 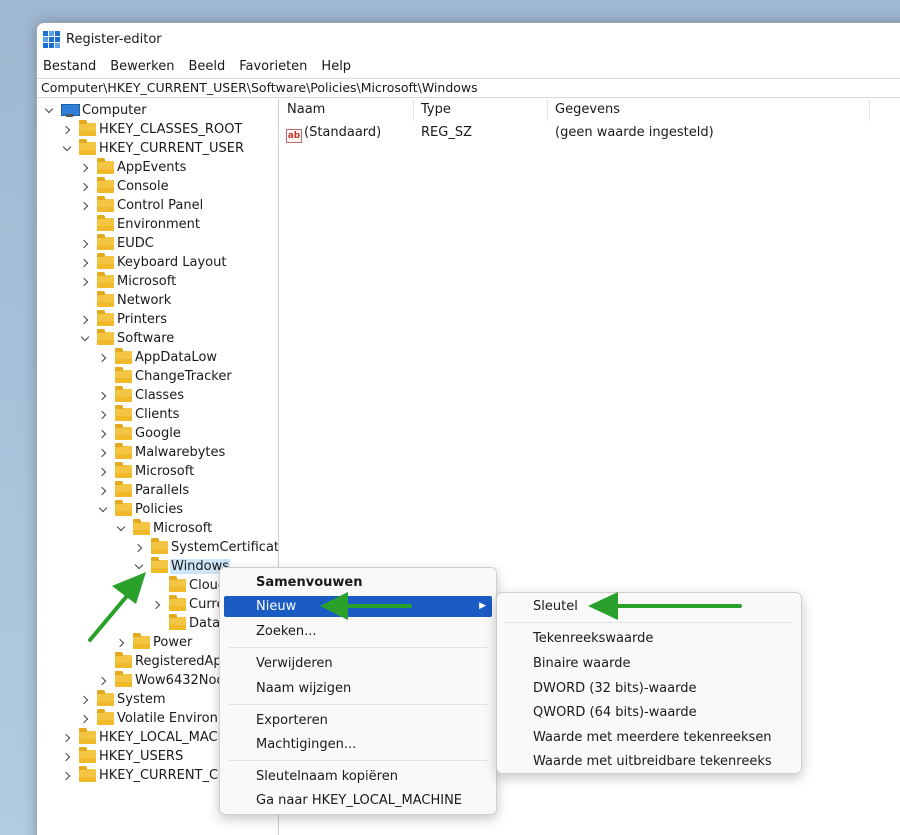 What do you see at coordinates (358, 606) in the screenshot?
I see `menu-item-new: Nieuw ▶` at bounding box center [358, 606].